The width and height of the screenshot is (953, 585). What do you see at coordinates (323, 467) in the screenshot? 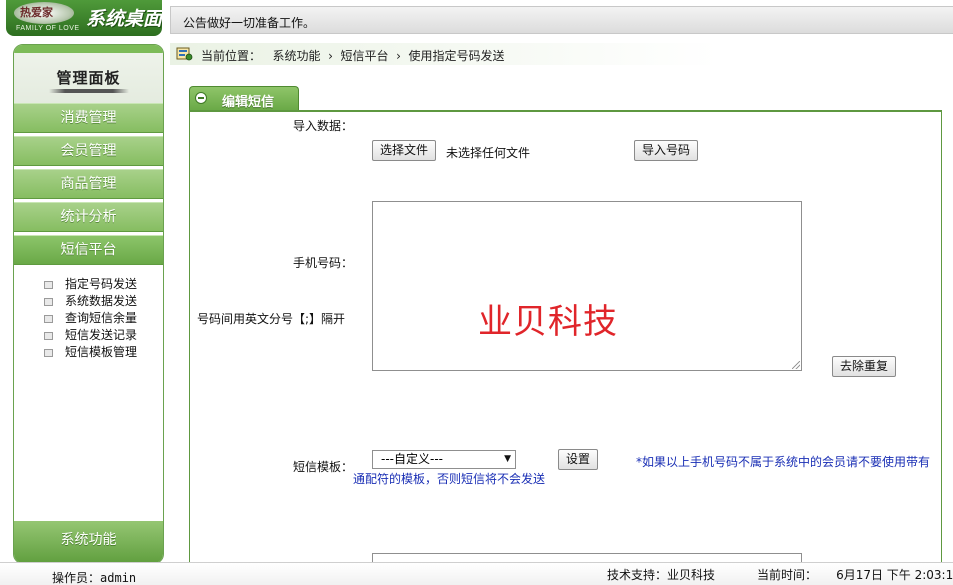
I see `sms-template-label: 短信模板：` at bounding box center [323, 467].